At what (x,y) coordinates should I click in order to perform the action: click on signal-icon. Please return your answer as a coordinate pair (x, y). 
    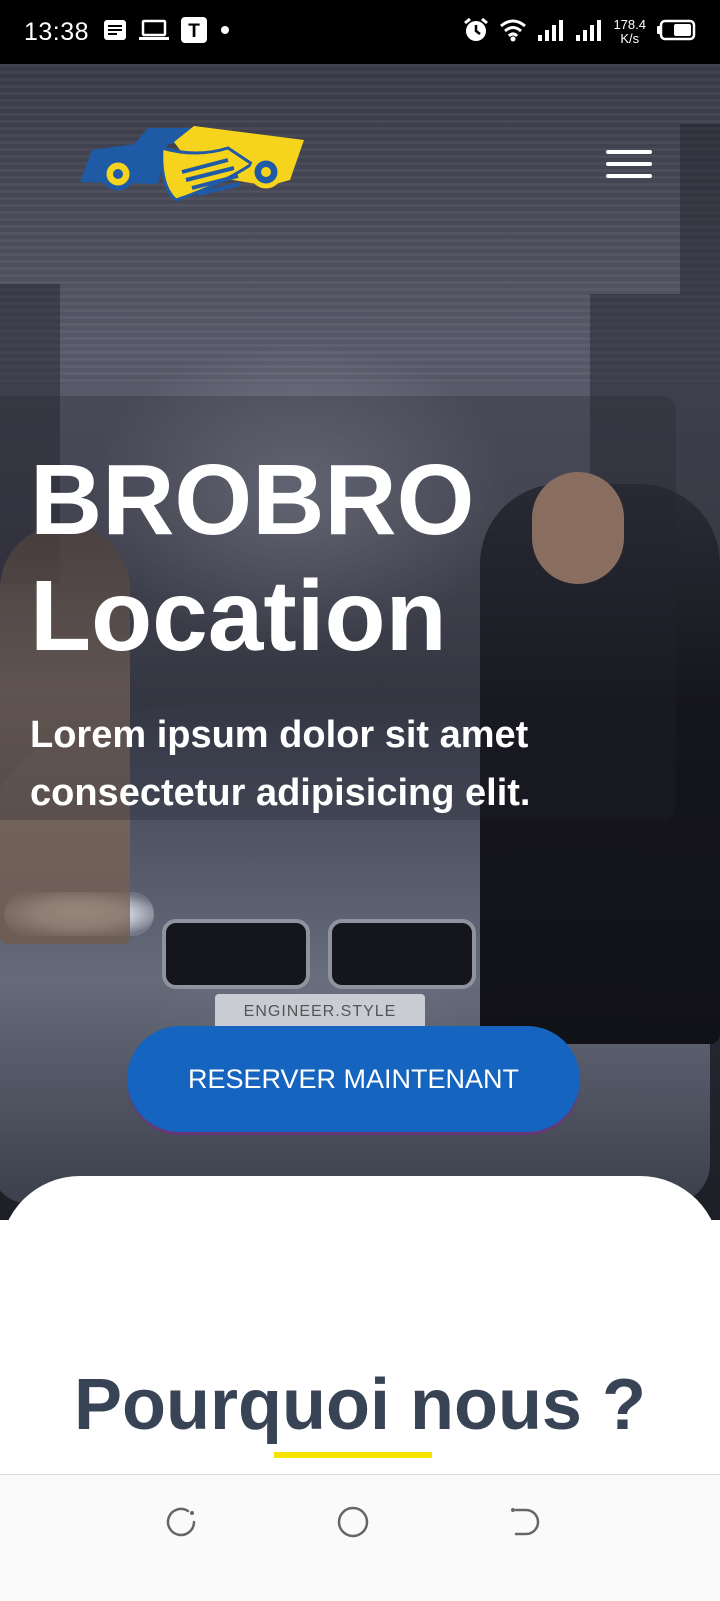
    Looking at the image, I should click on (551, 32).